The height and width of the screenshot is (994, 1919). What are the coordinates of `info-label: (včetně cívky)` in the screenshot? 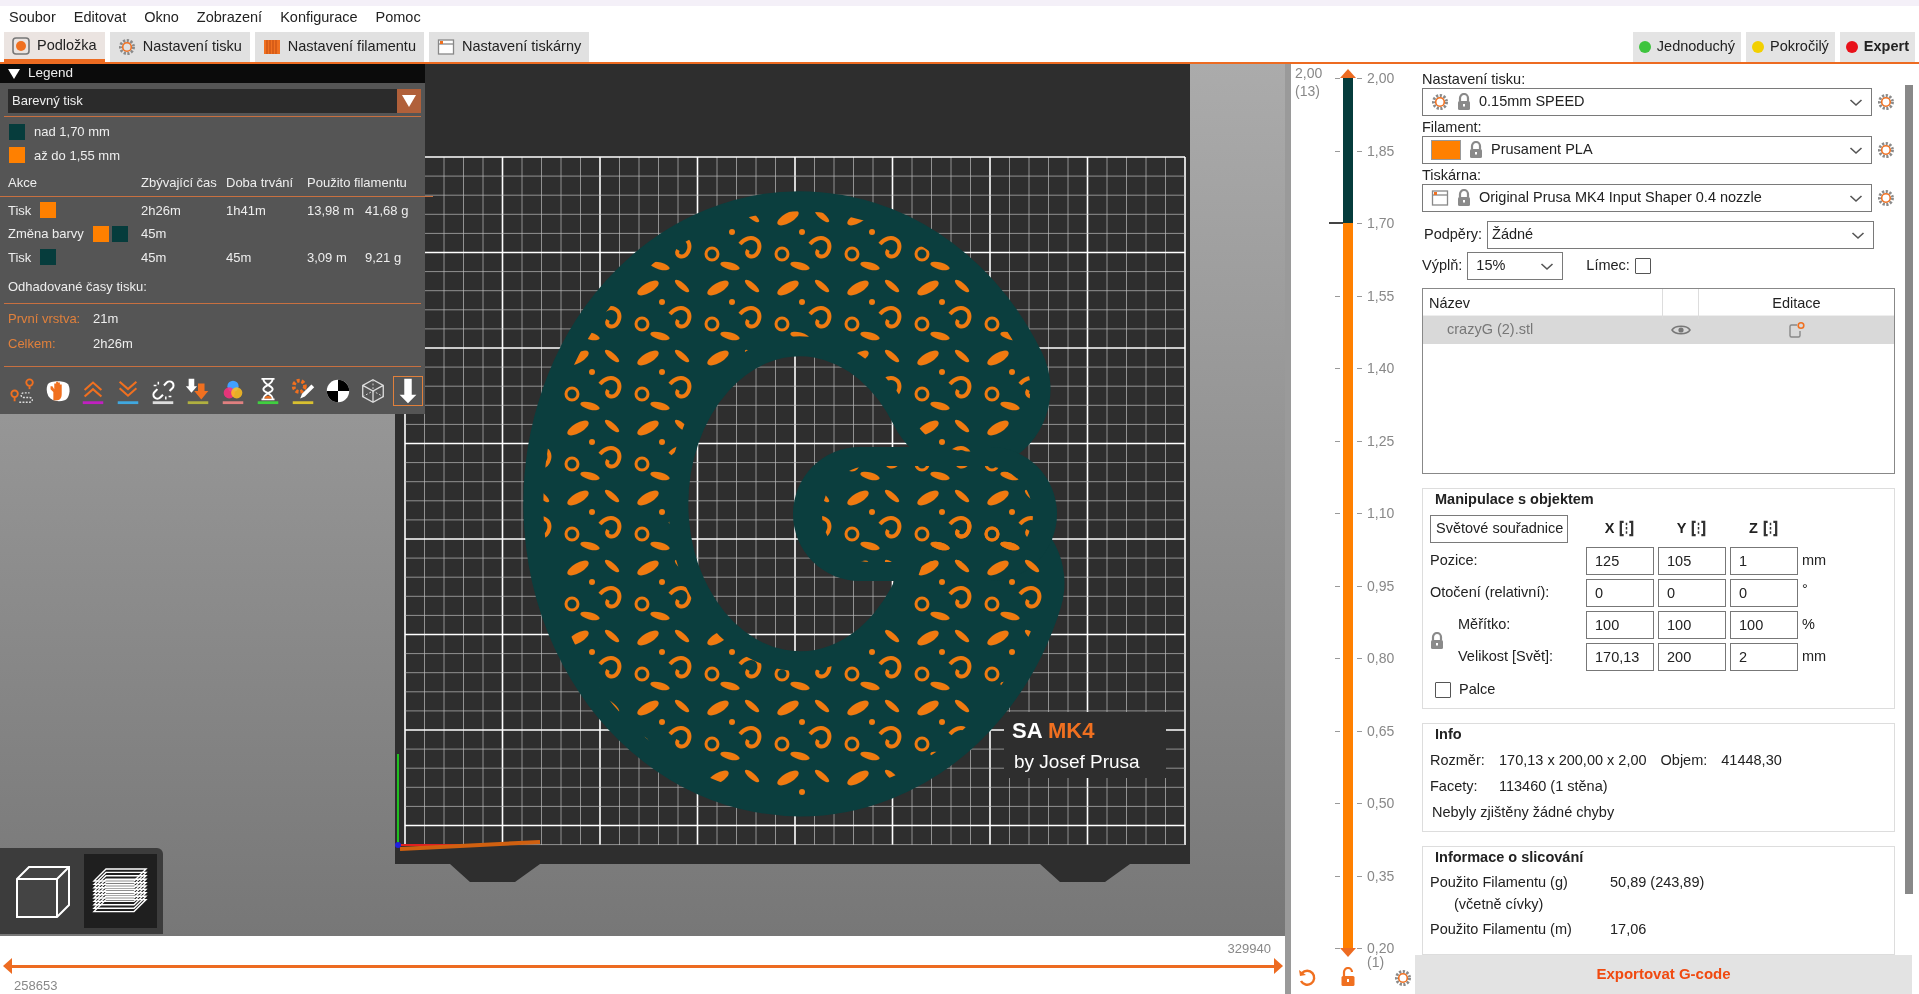 It's located at (1499, 904).